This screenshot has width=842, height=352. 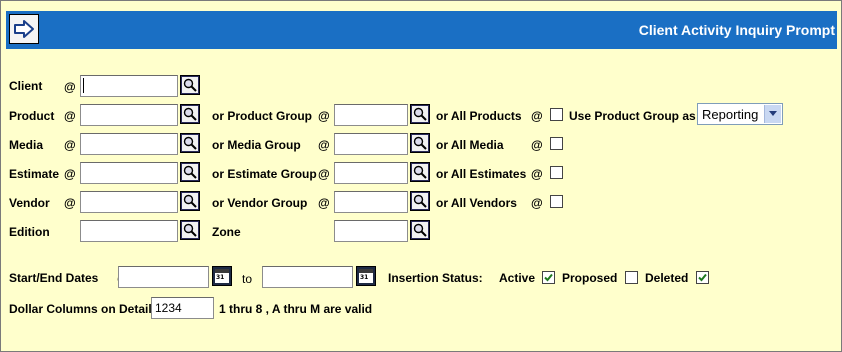 I want to click on vendor-lookup-button, so click(x=190, y=201).